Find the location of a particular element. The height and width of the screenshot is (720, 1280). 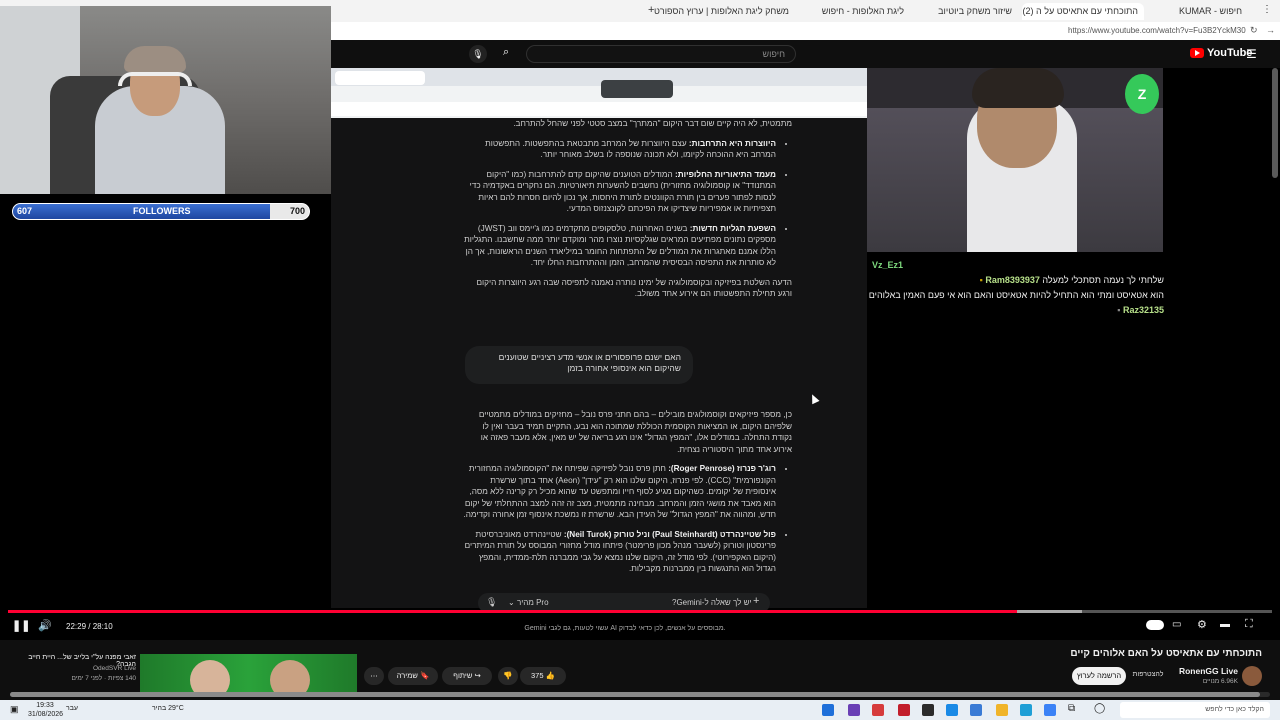

weather-widget: 29°C בהיר is located at coordinates (168, 708).